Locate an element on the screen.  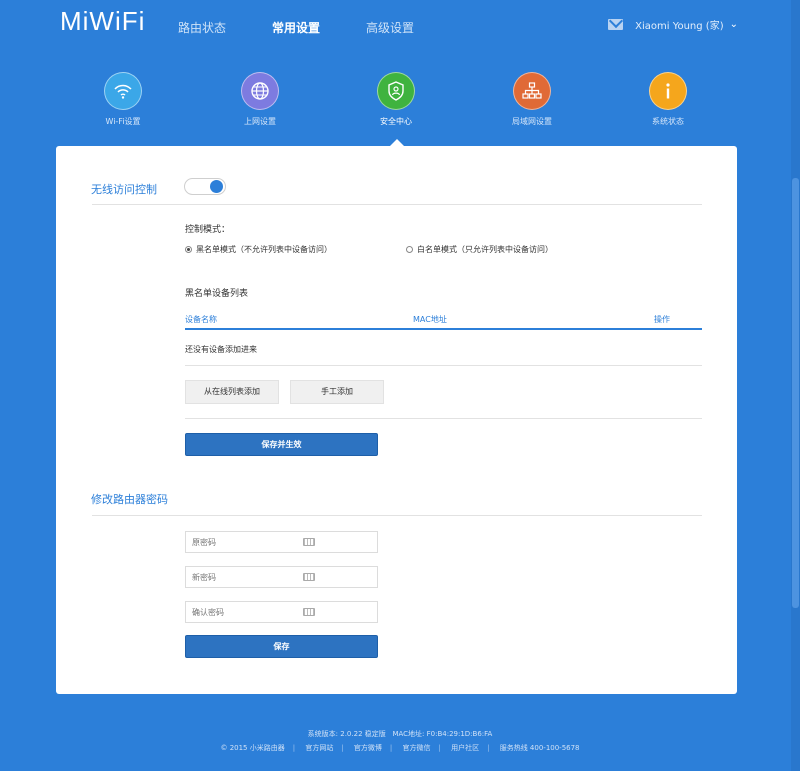
shield-icon is located at coordinates (396, 91).